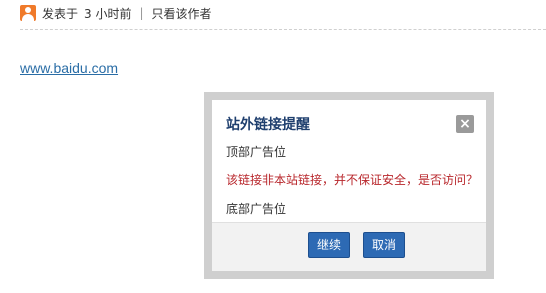 The width and height of the screenshot is (546, 293). I want to click on continue-button: 继续, so click(329, 245).